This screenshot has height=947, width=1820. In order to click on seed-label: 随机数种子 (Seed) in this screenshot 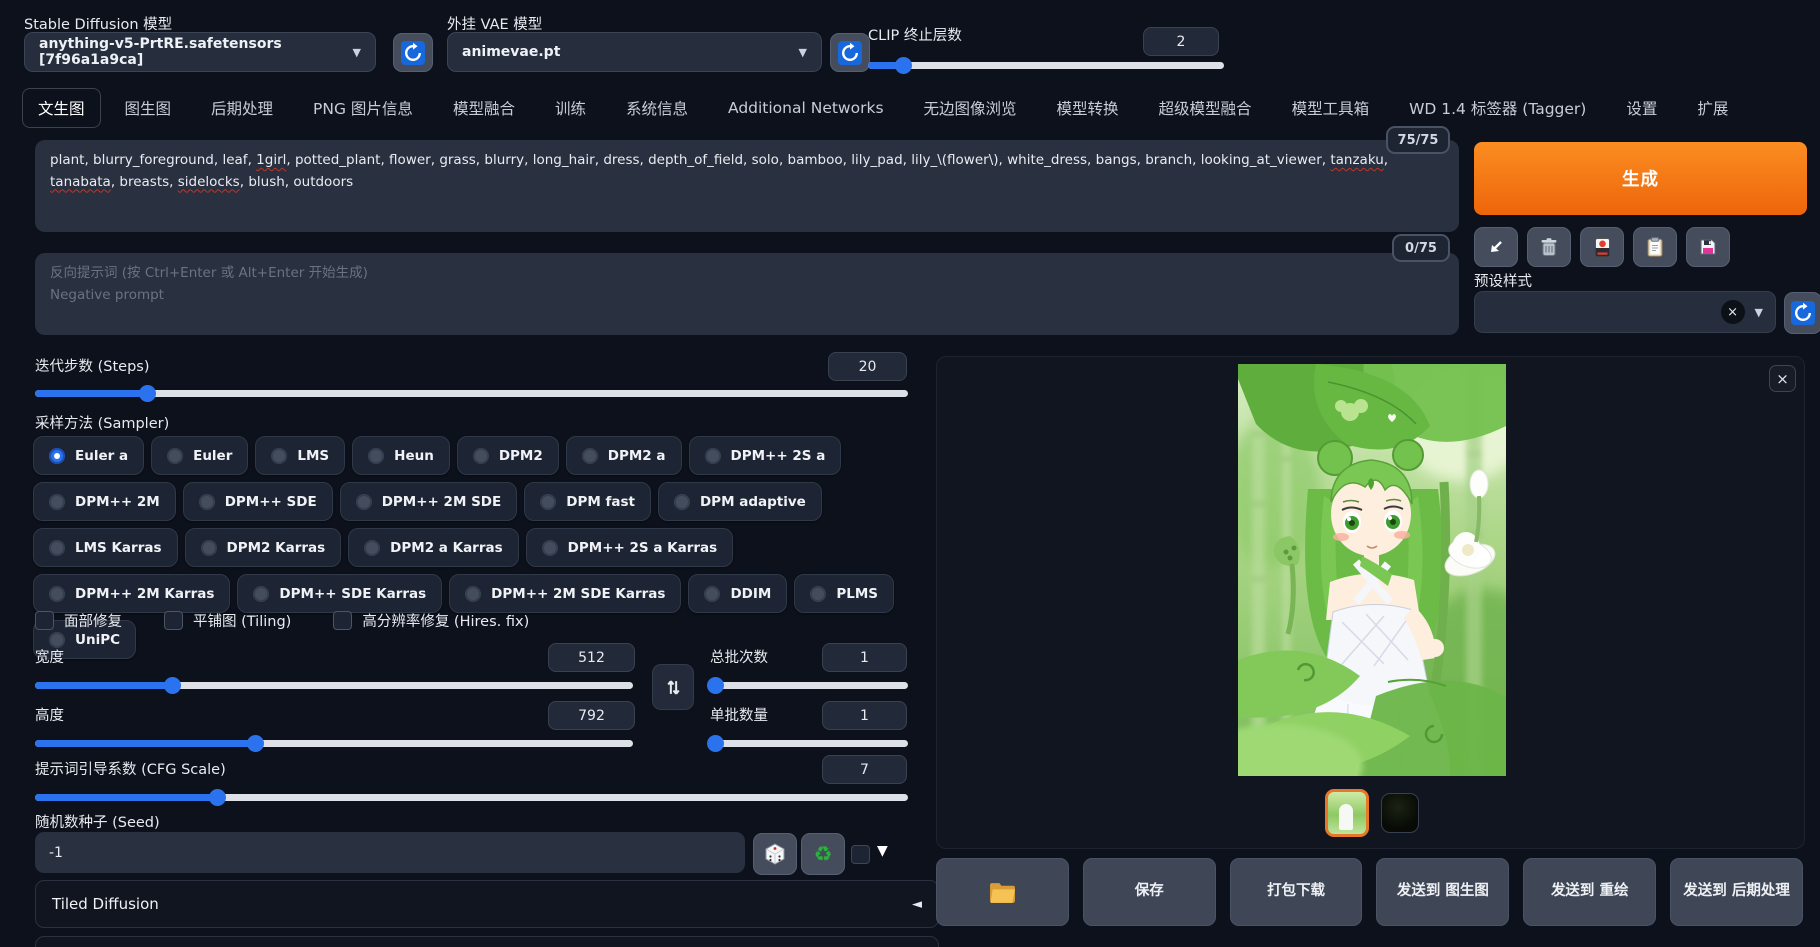, I will do `click(97, 823)`.